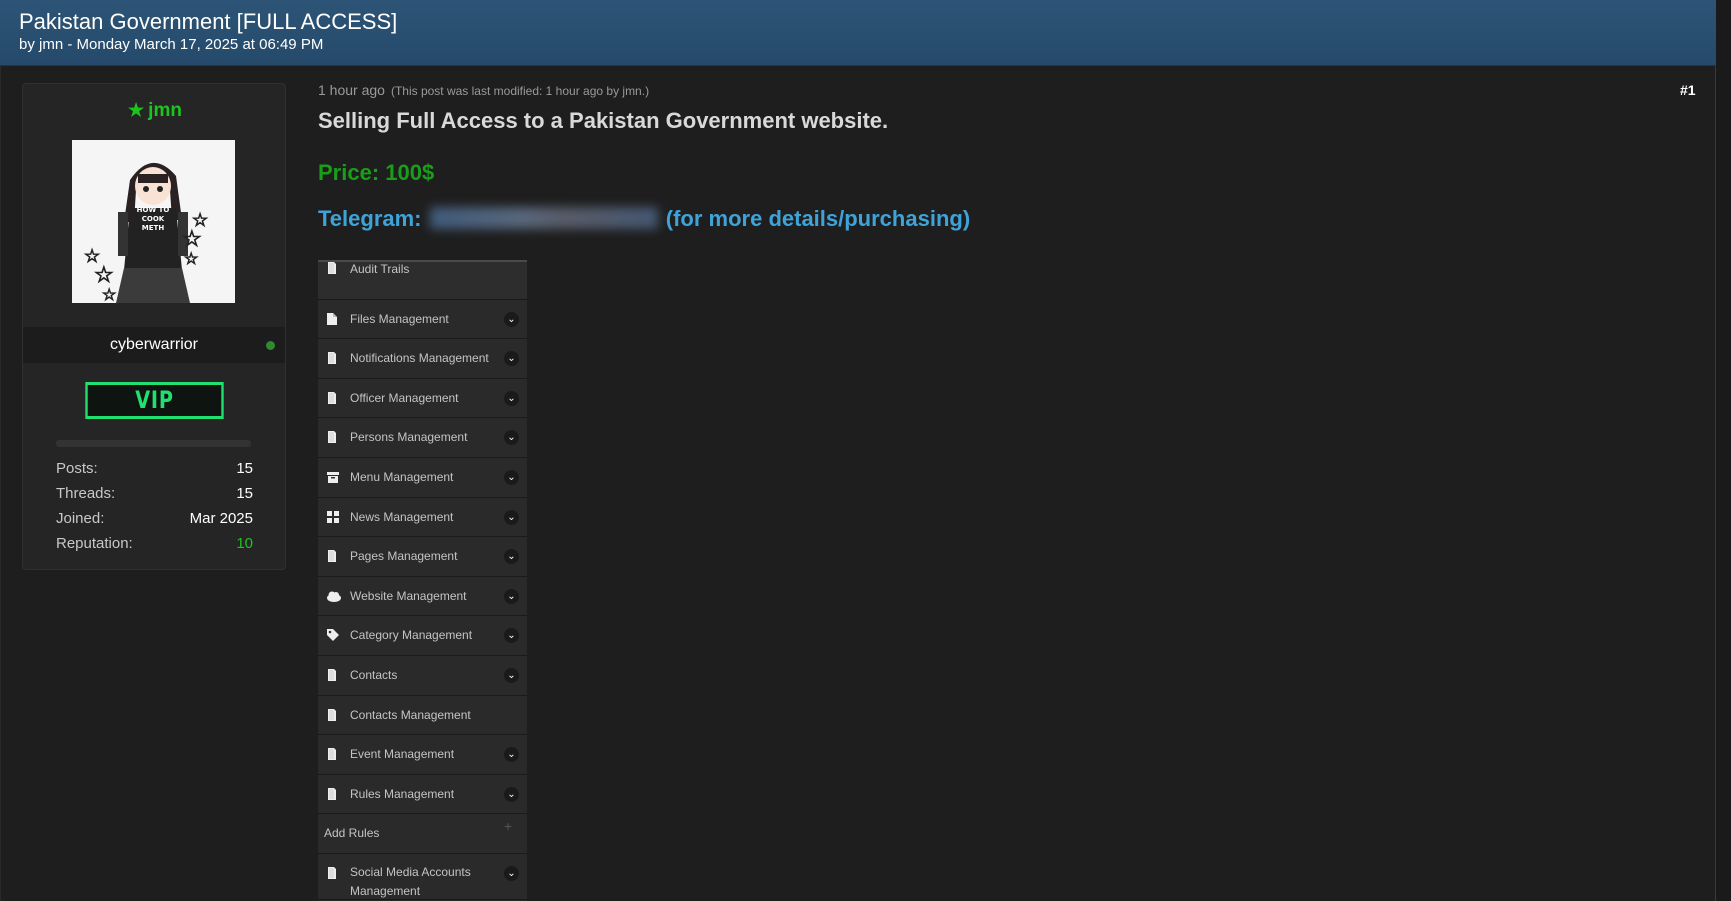 This screenshot has width=1731, height=901. Describe the element at coordinates (404, 556) in the screenshot. I see `screenshot-menu-label: Pages Management` at that location.